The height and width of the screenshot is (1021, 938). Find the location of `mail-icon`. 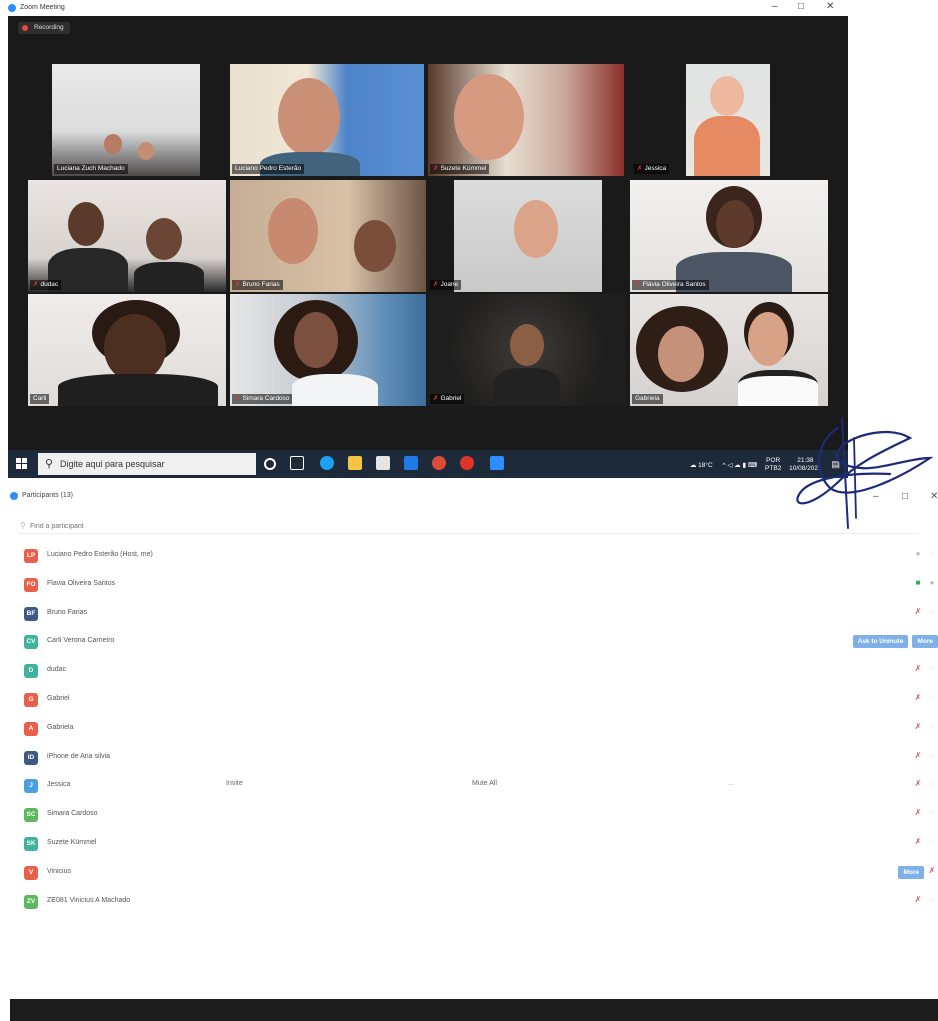

mail-icon is located at coordinates (411, 463).